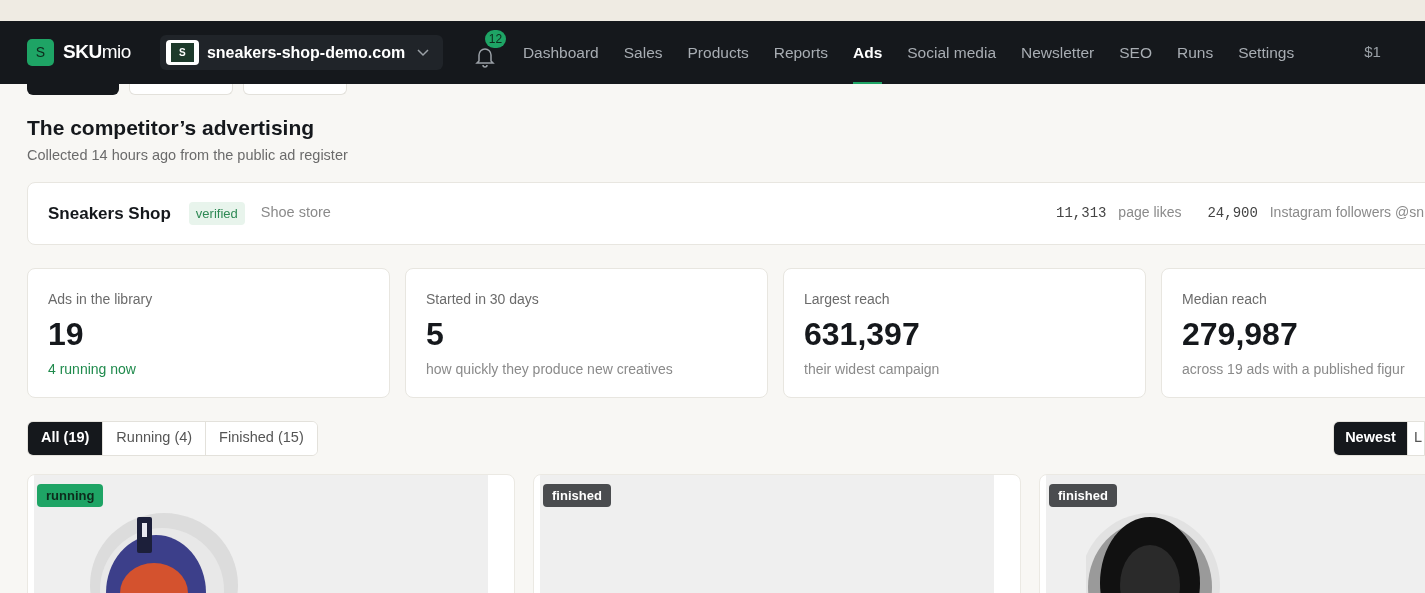 Image resolution: width=1425 pixels, height=593 pixels. What do you see at coordinates (101, 299) in the screenshot?
I see `stat-label: Ads in the library` at bounding box center [101, 299].